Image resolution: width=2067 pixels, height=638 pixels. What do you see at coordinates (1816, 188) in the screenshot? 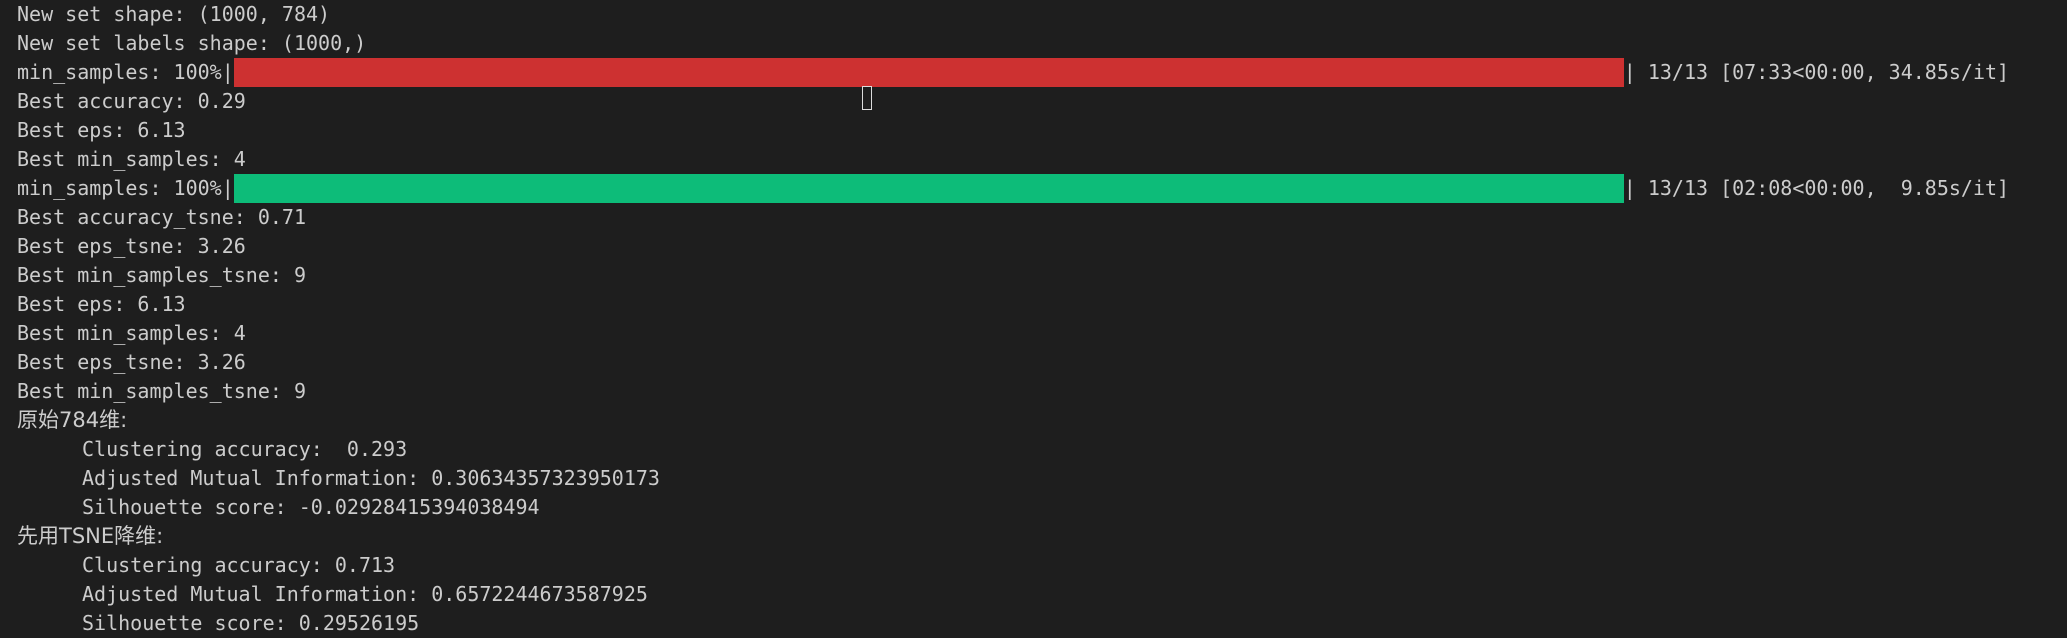
I see `progress-stats: | 13/13 [02:08<00:00, 9.85s/it]` at bounding box center [1816, 188].